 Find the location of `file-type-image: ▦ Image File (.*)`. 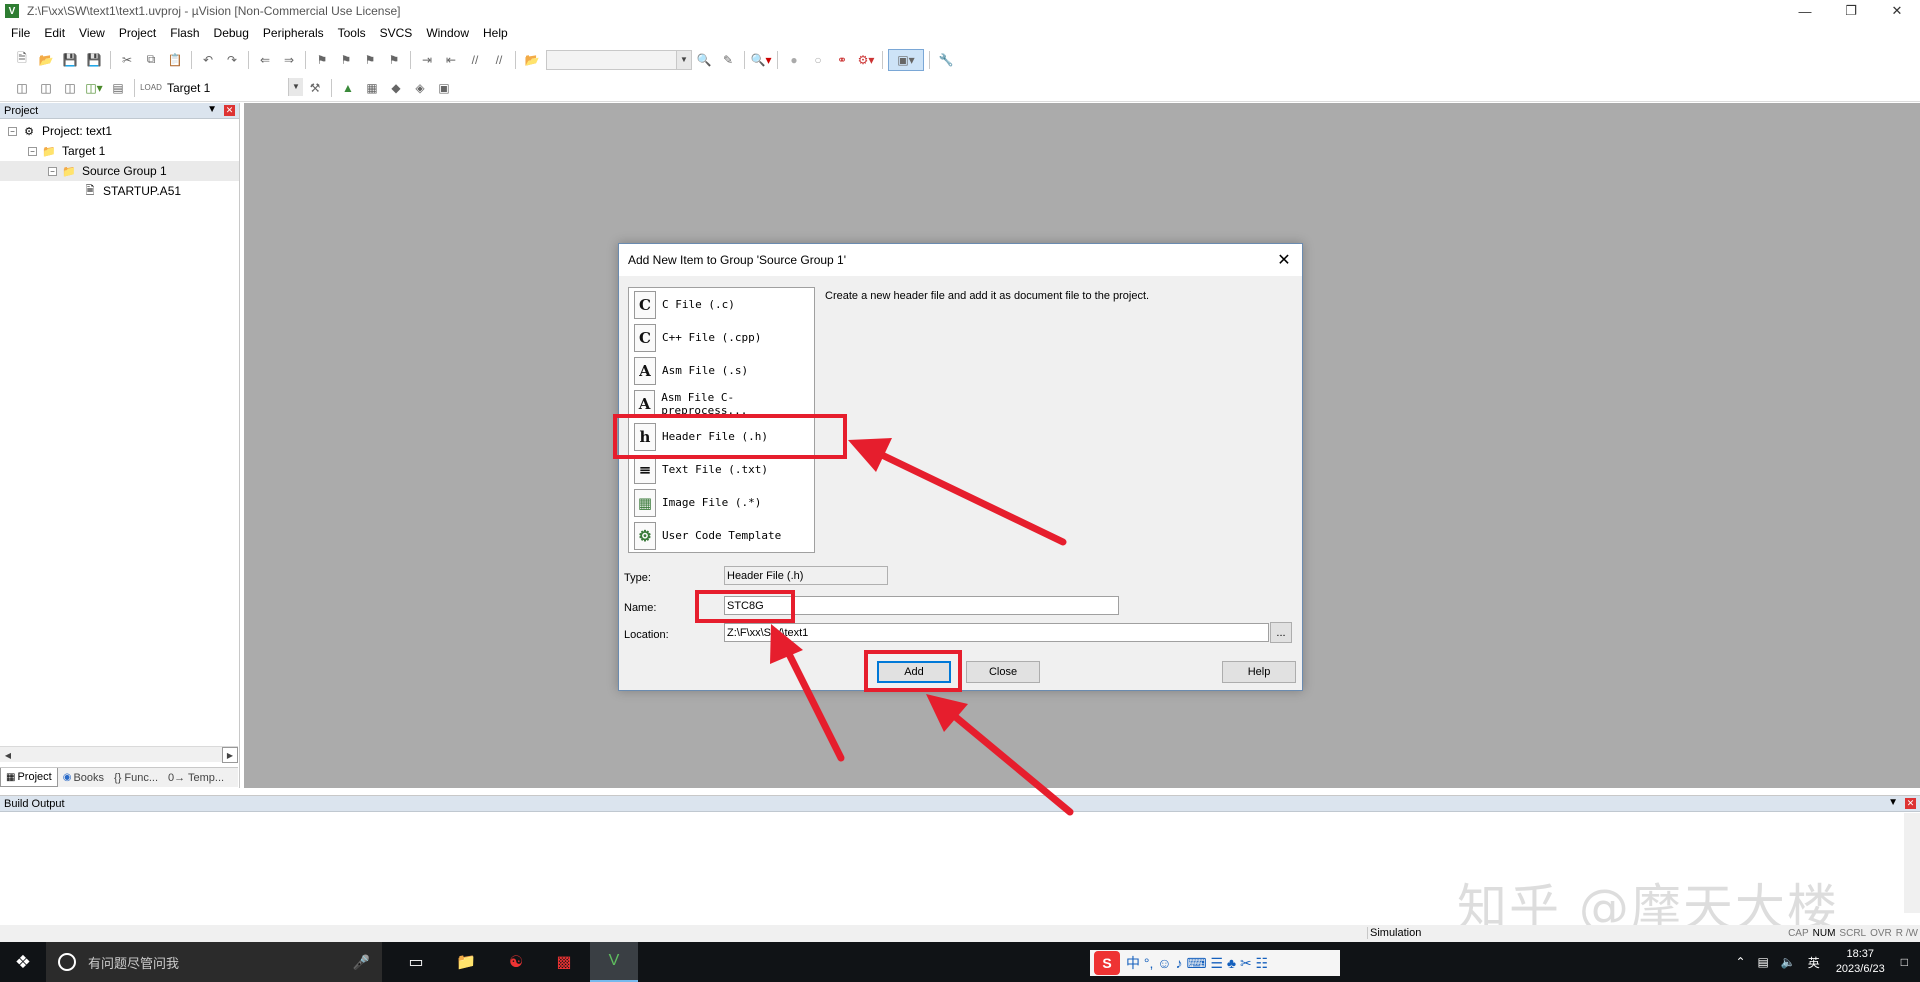

file-type-image: ▦ Image File (.*) is located at coordinates (721, 502).